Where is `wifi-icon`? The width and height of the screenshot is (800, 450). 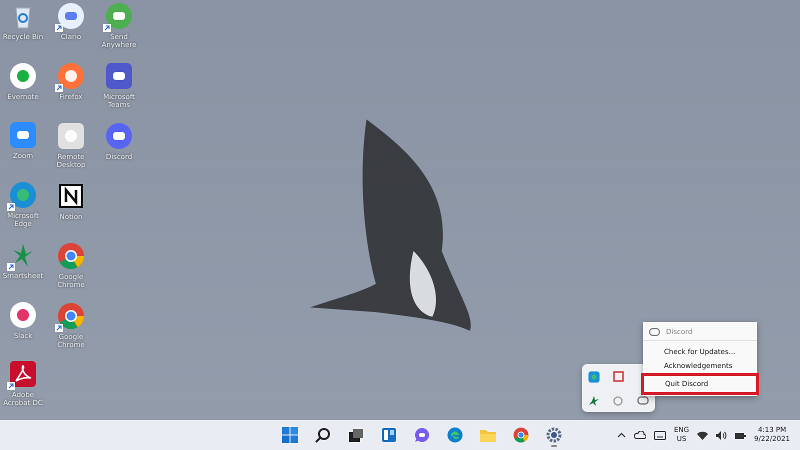 wifi-icon is located at coordinates (702, 435).